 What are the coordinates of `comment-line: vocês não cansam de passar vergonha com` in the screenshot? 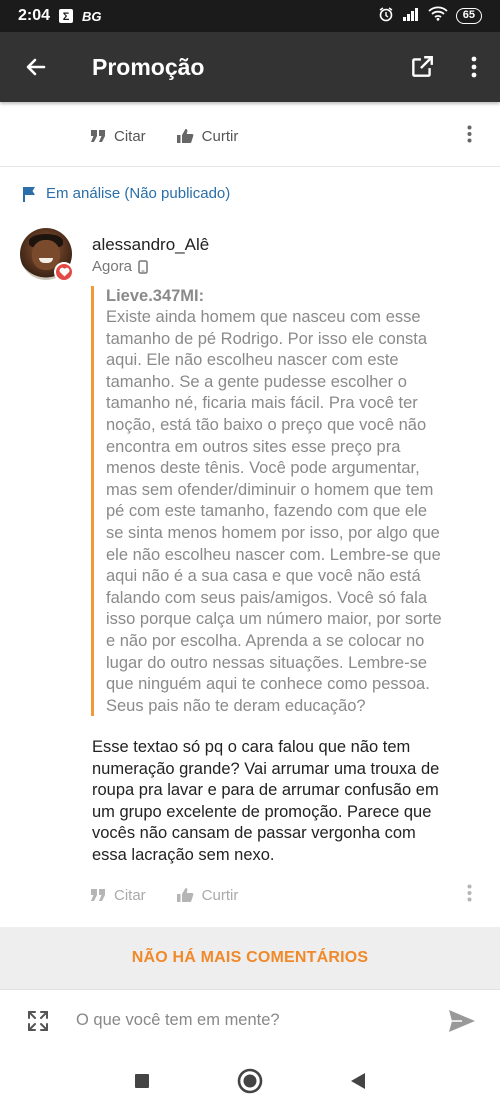 It's located at (254, 833).